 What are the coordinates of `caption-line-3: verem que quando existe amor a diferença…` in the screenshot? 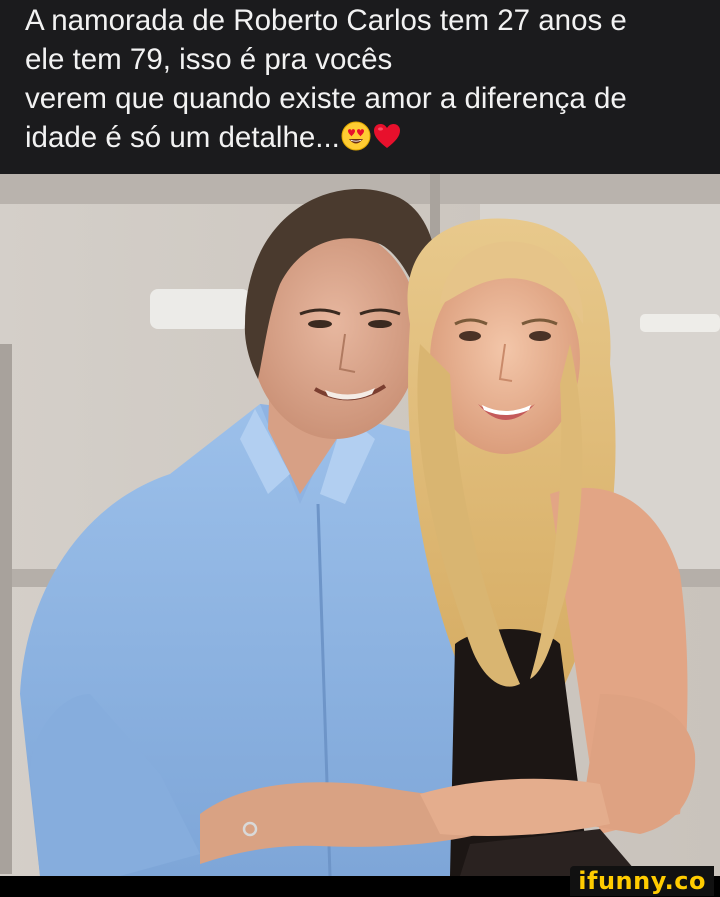 It's located at (326, 98).